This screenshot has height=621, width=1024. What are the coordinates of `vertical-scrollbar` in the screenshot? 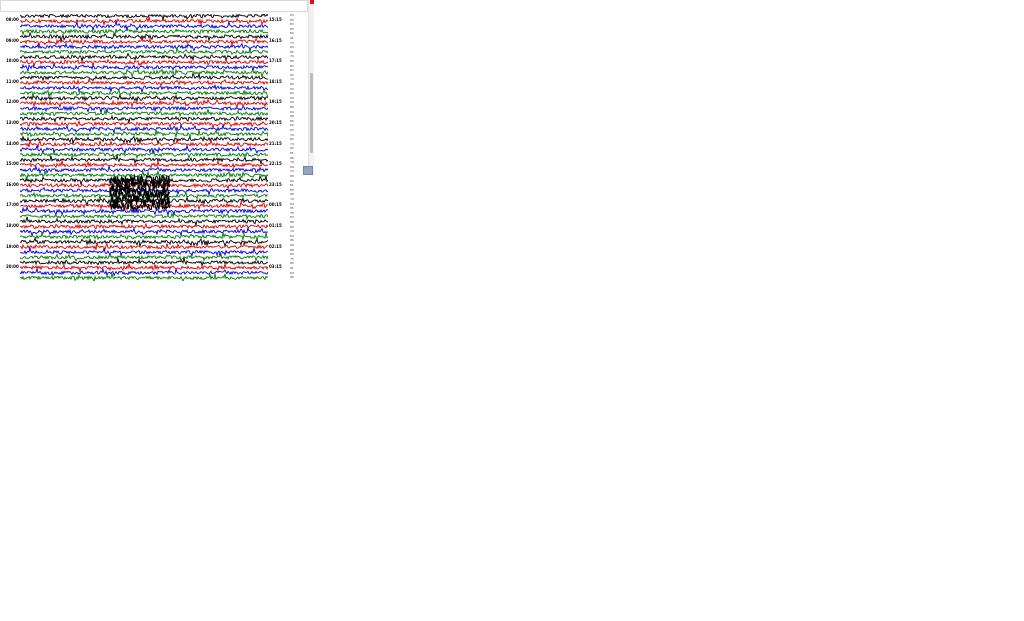 It's located at (311, 87).